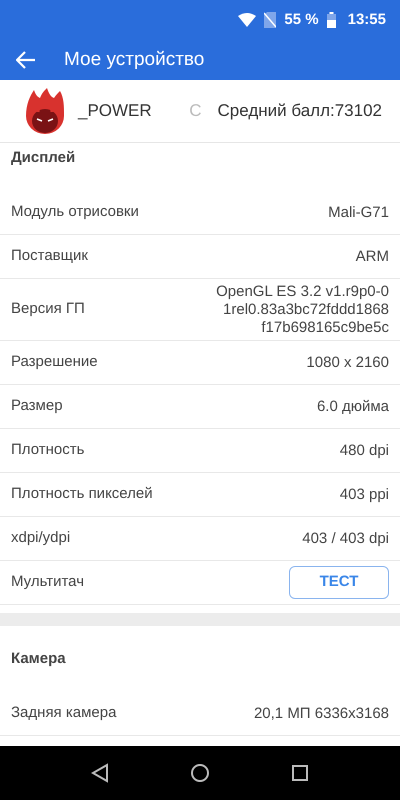  Describe the element at coordinates (63, 713) in the screenshot. I see `row-label: Задняя камера` at that location.